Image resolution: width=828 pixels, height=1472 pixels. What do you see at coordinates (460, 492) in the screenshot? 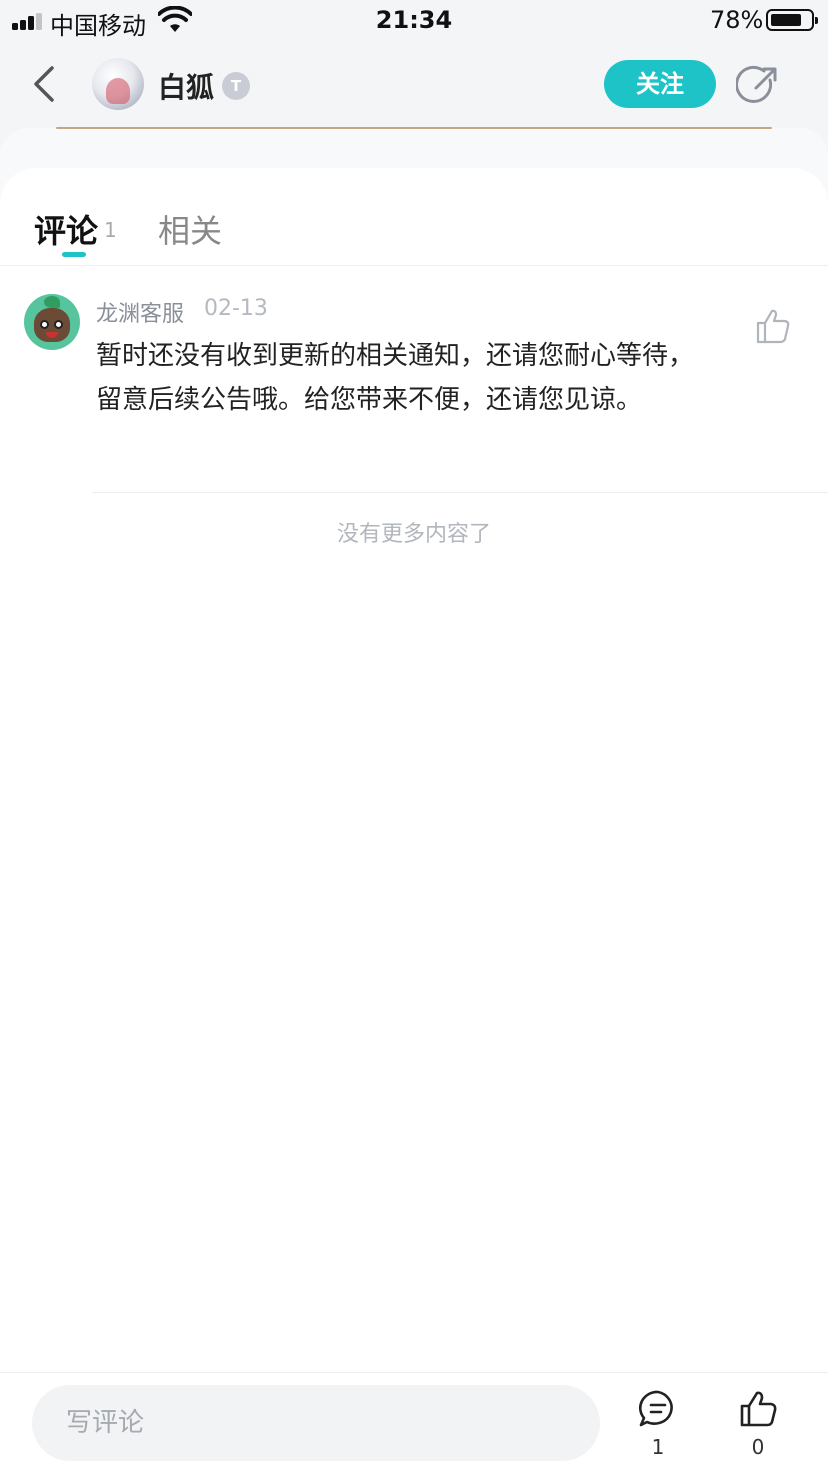
I see `comment-divider` at bounding box center [460, 492].